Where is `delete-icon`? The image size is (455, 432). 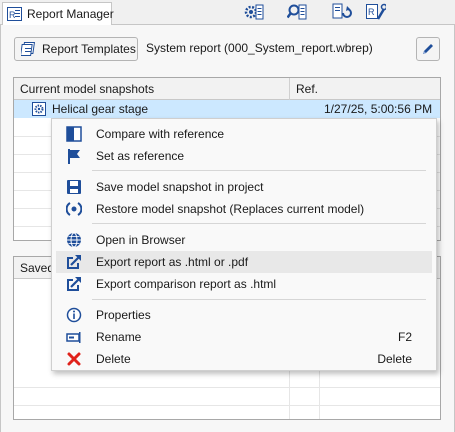 delete-icon is located at coordinates (74, 359).